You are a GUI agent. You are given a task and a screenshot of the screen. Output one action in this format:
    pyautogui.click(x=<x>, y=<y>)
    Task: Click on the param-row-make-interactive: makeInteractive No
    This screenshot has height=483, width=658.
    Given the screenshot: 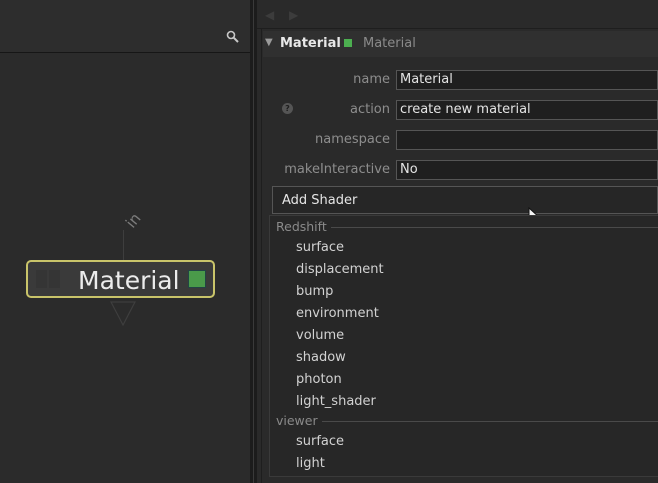 What is the action you would take?
    pyautogui.click(x=460, y=170)
    